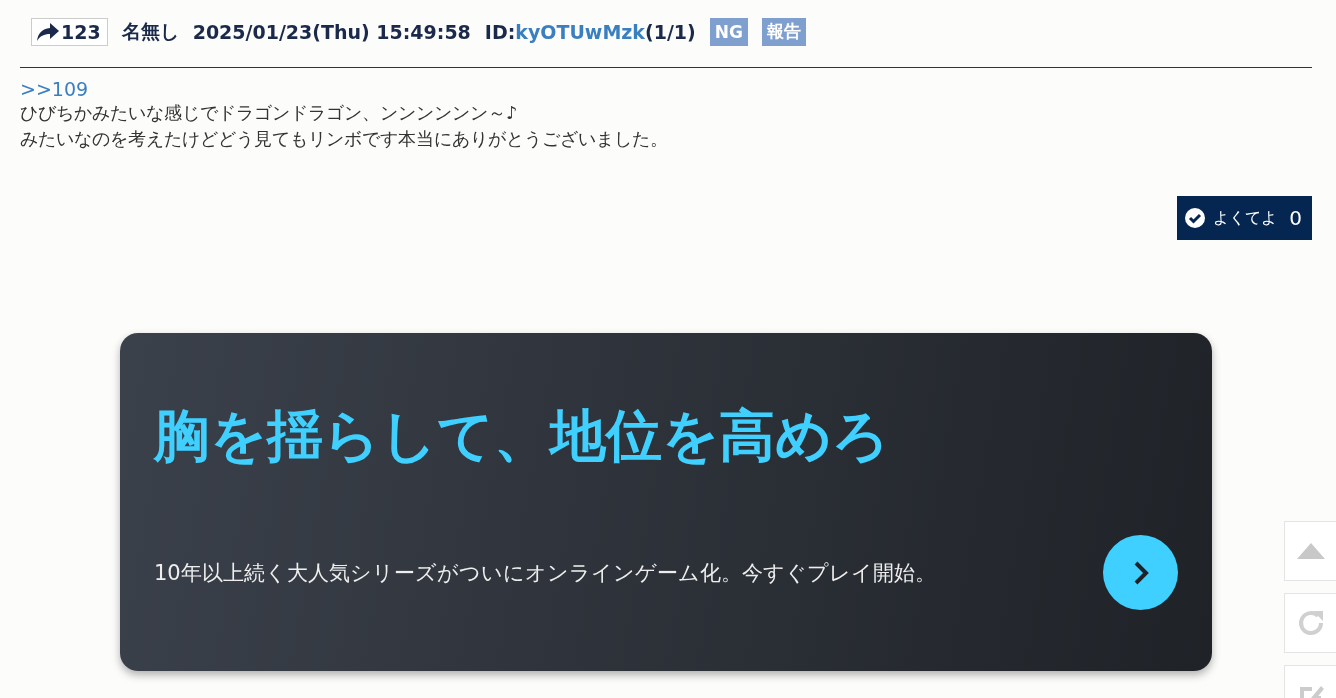 The width and height of the screenshot is (1336, 698). Describe the element at coordinates (48, 31) in the screenshot. I see `share-arrow-icon` at that location.